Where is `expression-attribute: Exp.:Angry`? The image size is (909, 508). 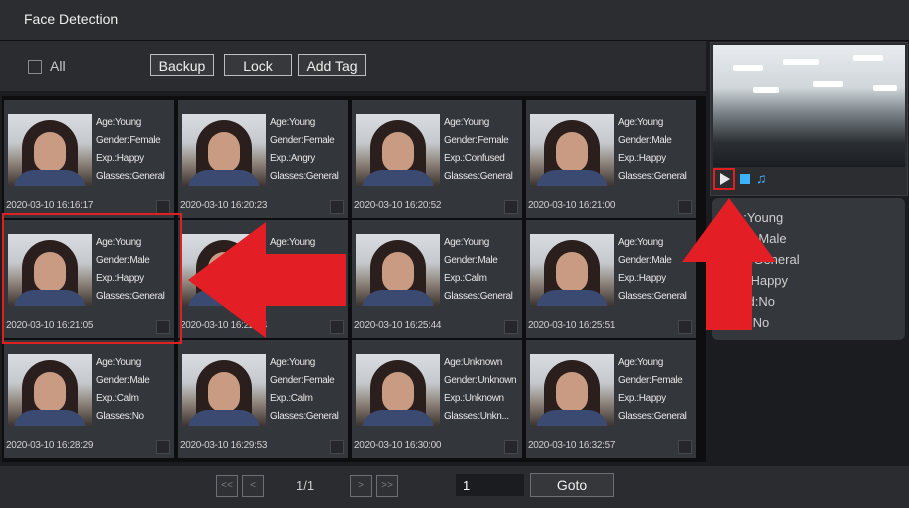
expression-attribute: Exp.:Angry is located at coordinates (292, 158).